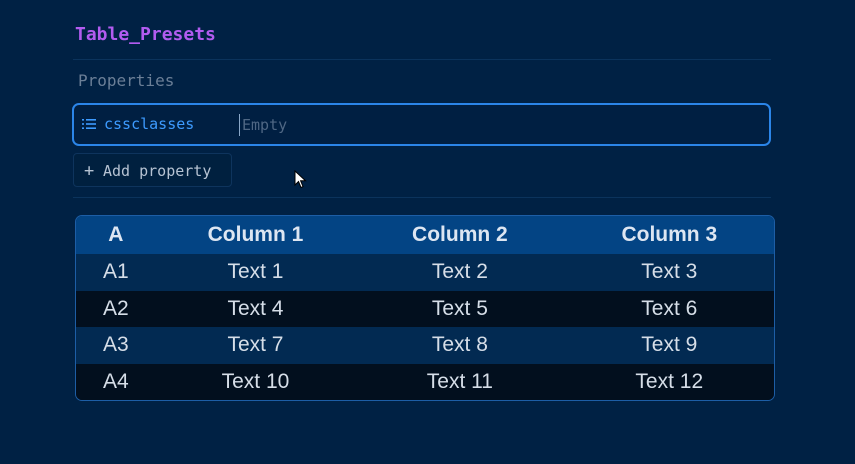  I want to click on table-cell: Text 10, so click(255, 382).